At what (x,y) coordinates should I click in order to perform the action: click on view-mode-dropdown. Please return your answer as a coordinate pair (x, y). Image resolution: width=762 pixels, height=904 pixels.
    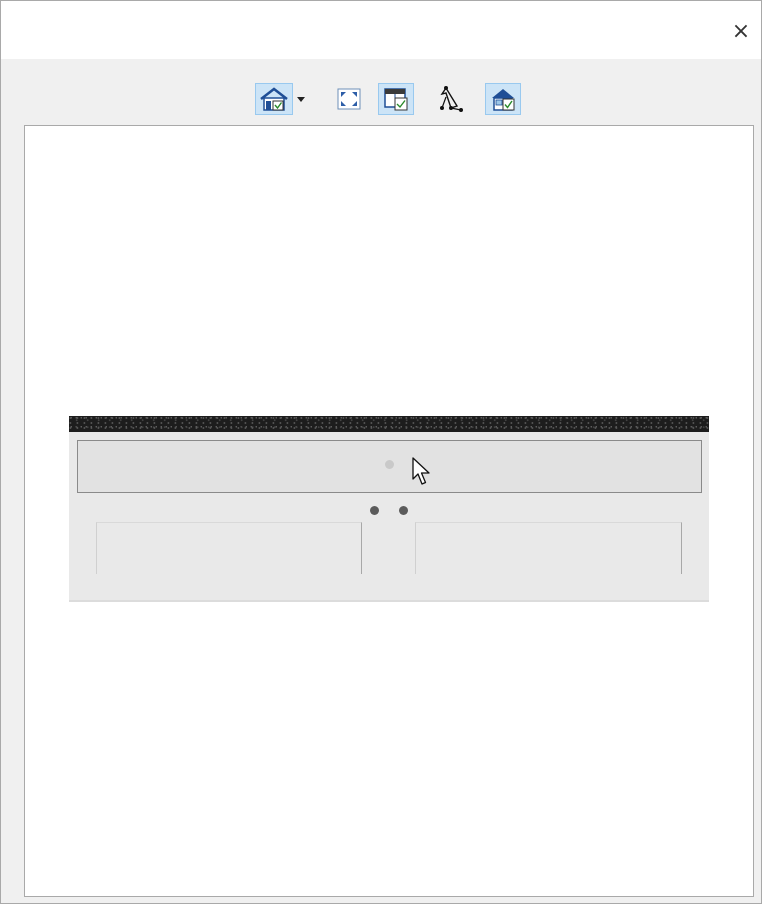
    Looking at the image, I should click on (301, 99).